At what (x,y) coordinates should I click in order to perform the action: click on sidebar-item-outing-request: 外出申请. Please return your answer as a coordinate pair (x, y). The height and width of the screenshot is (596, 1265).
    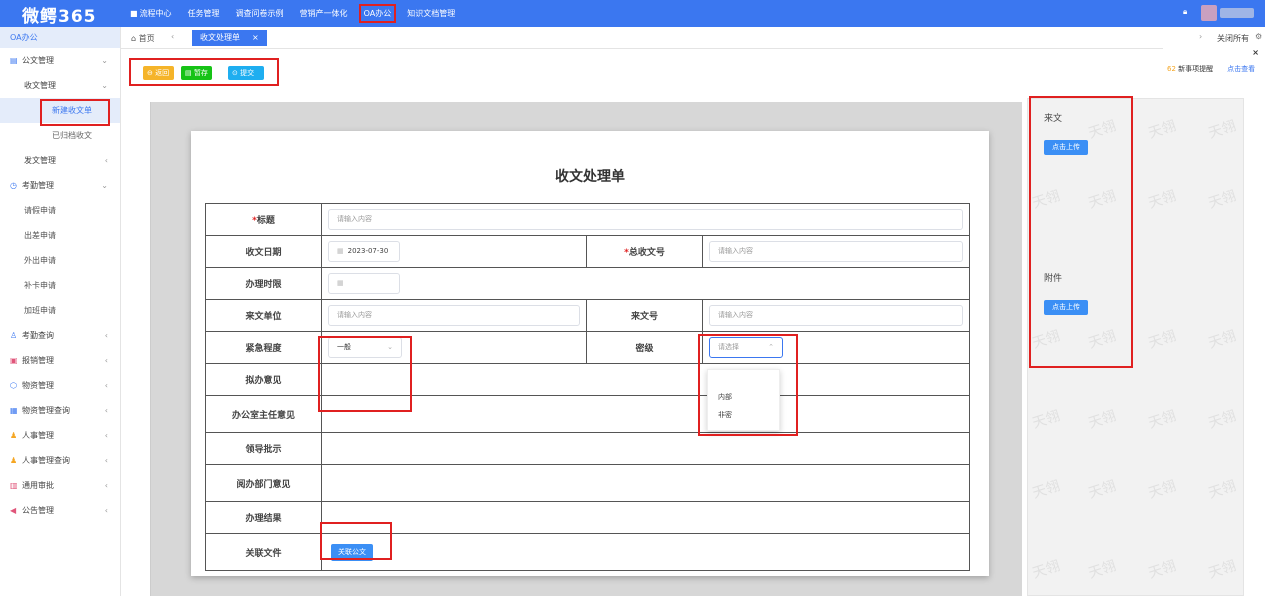
    Looking at the image, I should click on (60, 260).